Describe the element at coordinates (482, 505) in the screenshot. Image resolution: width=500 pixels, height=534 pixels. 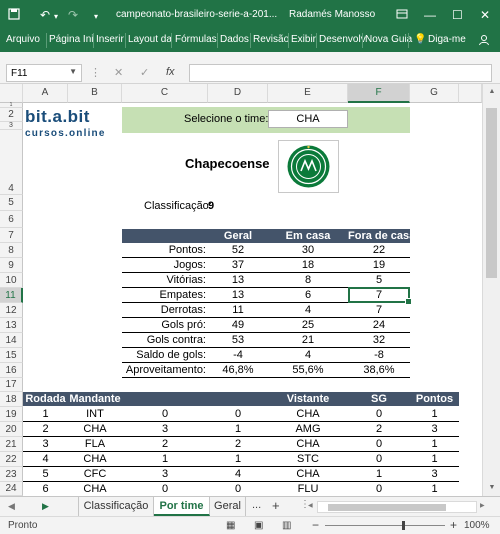
I see `scroll-right-icon: ▶` at that location.